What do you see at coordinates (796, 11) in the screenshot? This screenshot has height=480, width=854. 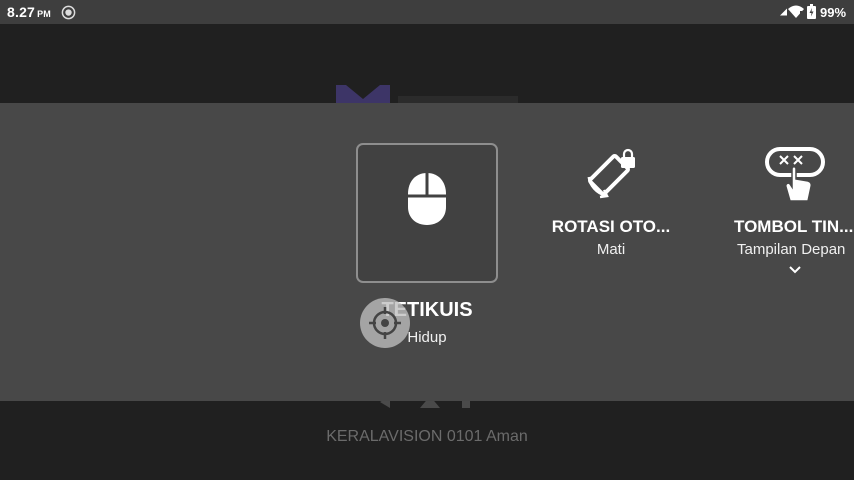 I see `wifi-icon` at bounding box center [796, 11].